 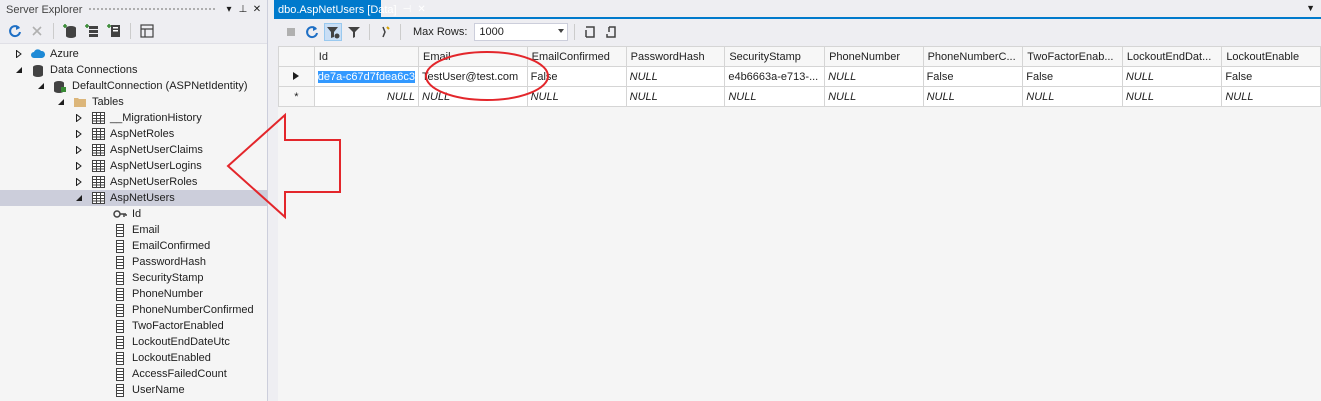 I want to click on column-header: PasswordHash, so click(x=675, y=56).